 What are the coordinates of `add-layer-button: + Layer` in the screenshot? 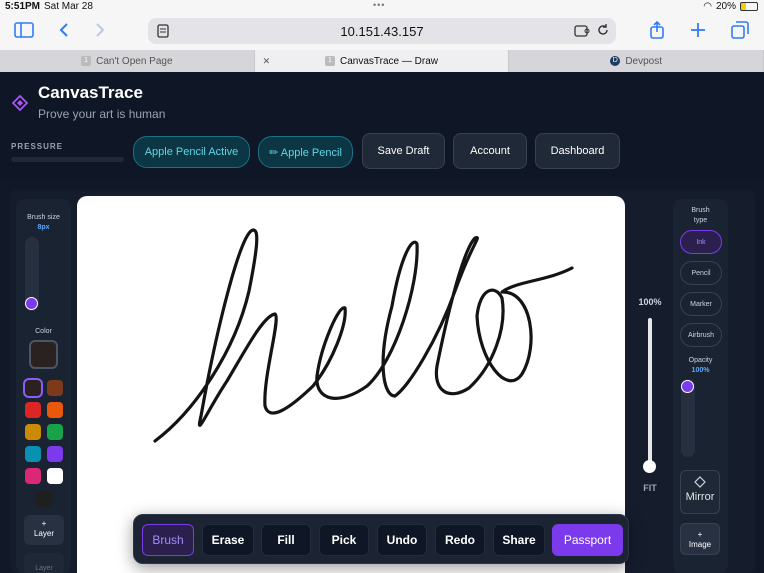 It's located at (44, 530).